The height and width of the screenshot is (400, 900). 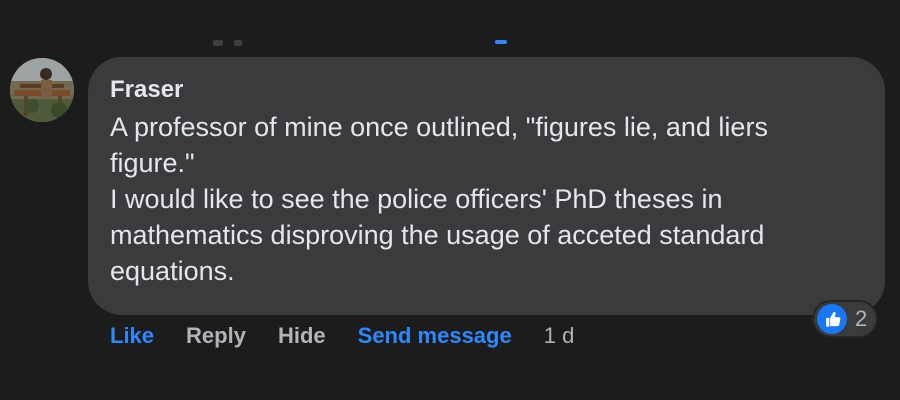 I want to click on send-message-button: Send message, so click(x=435, y=336).